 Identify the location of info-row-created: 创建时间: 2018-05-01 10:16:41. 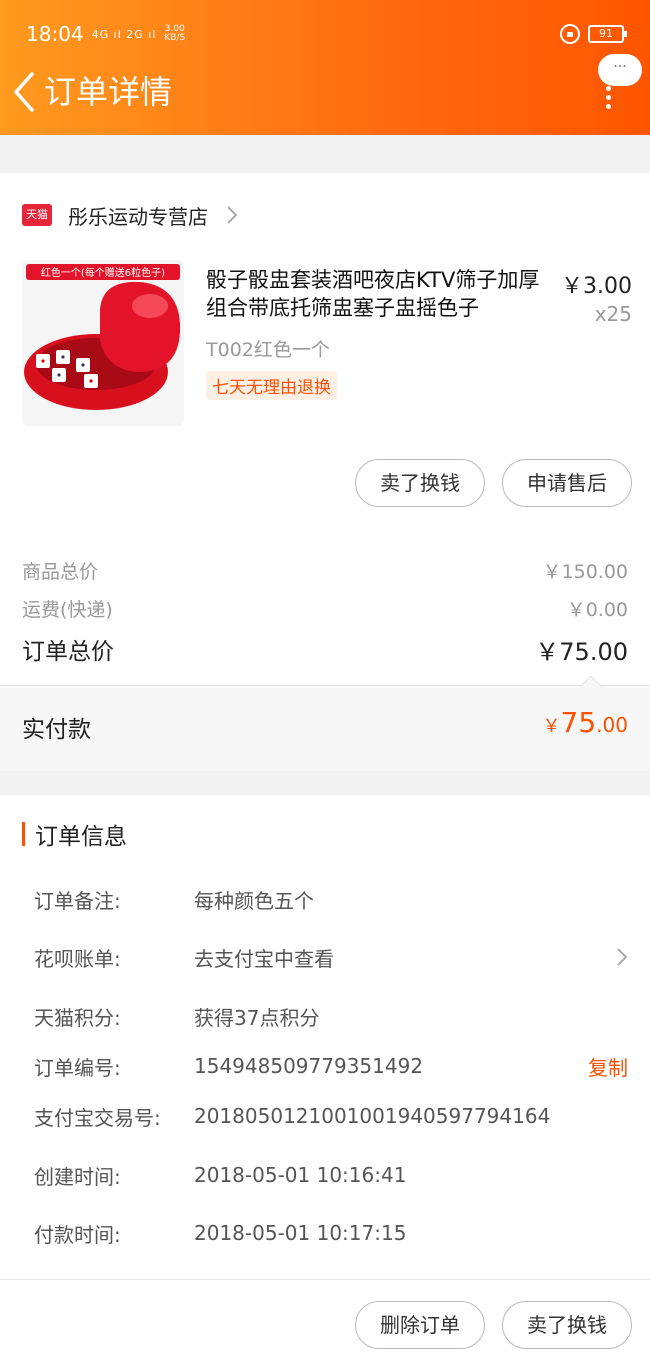
(331, 1175).